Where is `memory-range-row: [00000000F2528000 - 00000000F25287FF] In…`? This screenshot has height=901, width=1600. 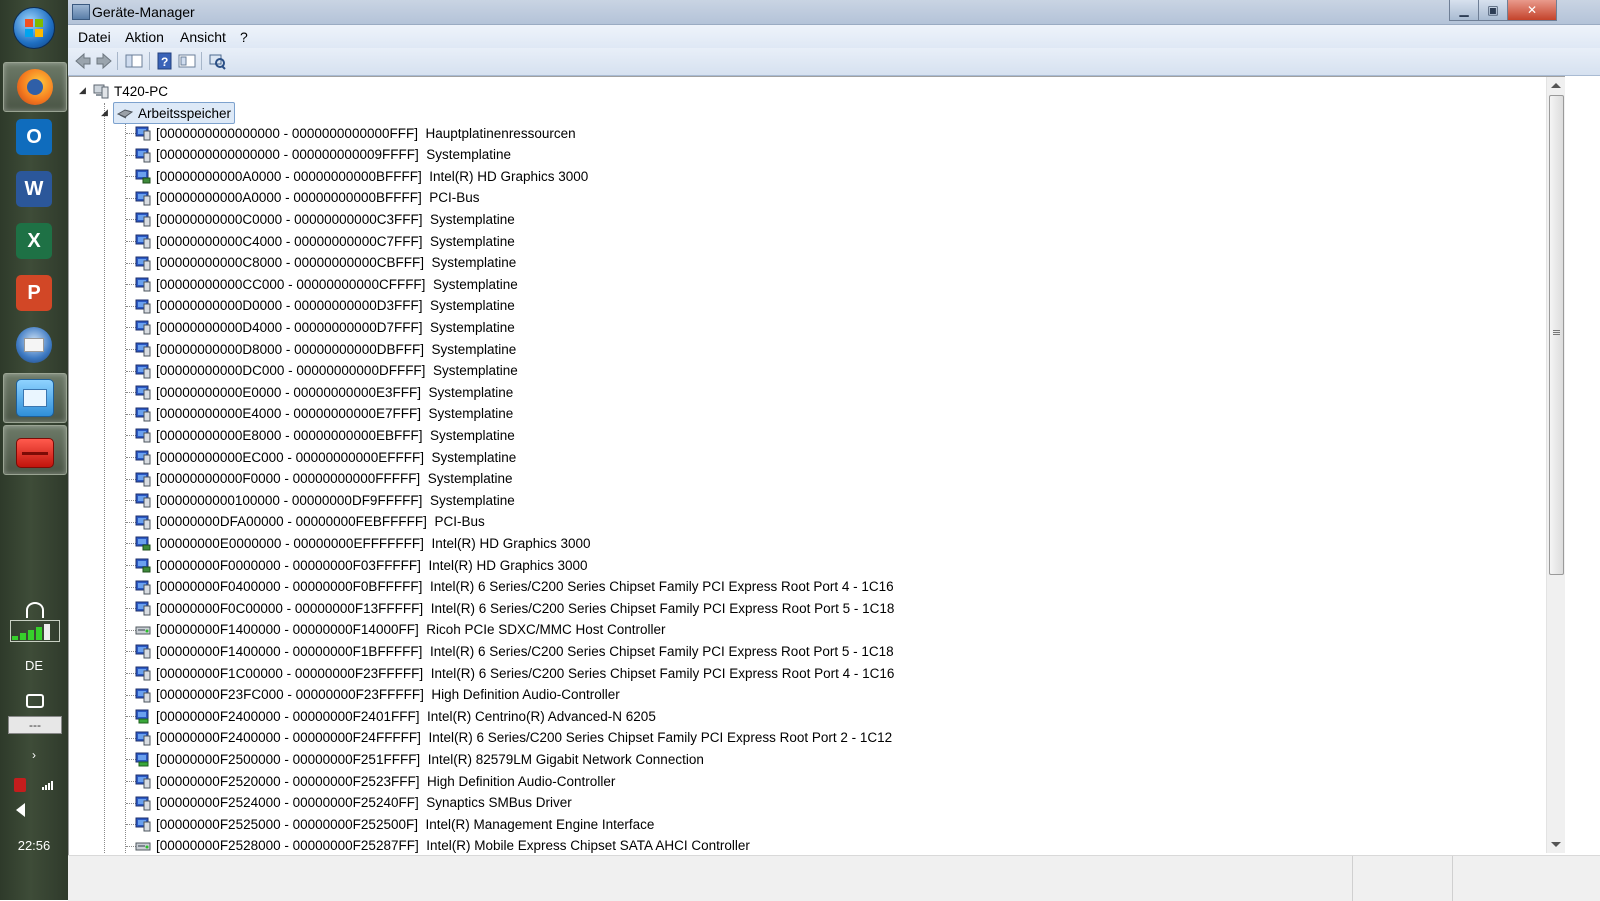
memory-range-row: [00000000F2528000 - 00000000F25287FF] In… is located at coordinates (442, 845).